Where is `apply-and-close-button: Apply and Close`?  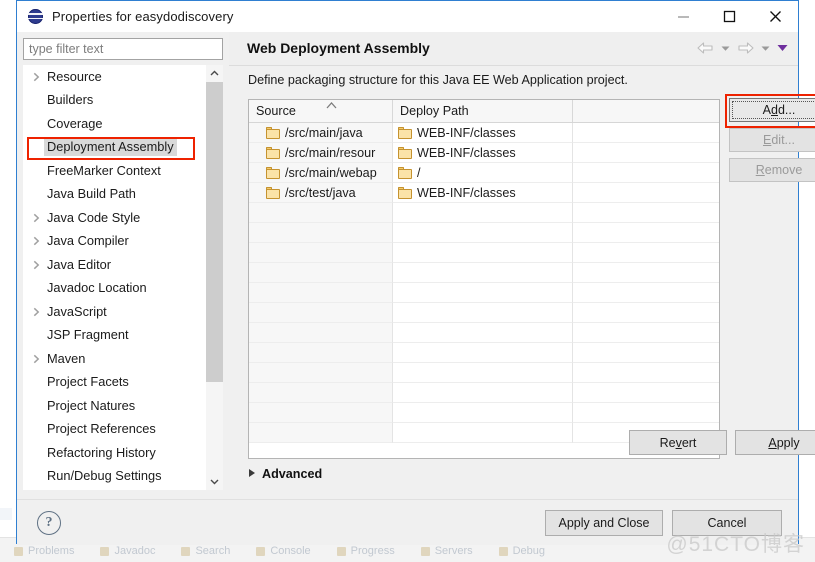 apply-and-close-button: Apply and Close is located at coordinates (604, 523).